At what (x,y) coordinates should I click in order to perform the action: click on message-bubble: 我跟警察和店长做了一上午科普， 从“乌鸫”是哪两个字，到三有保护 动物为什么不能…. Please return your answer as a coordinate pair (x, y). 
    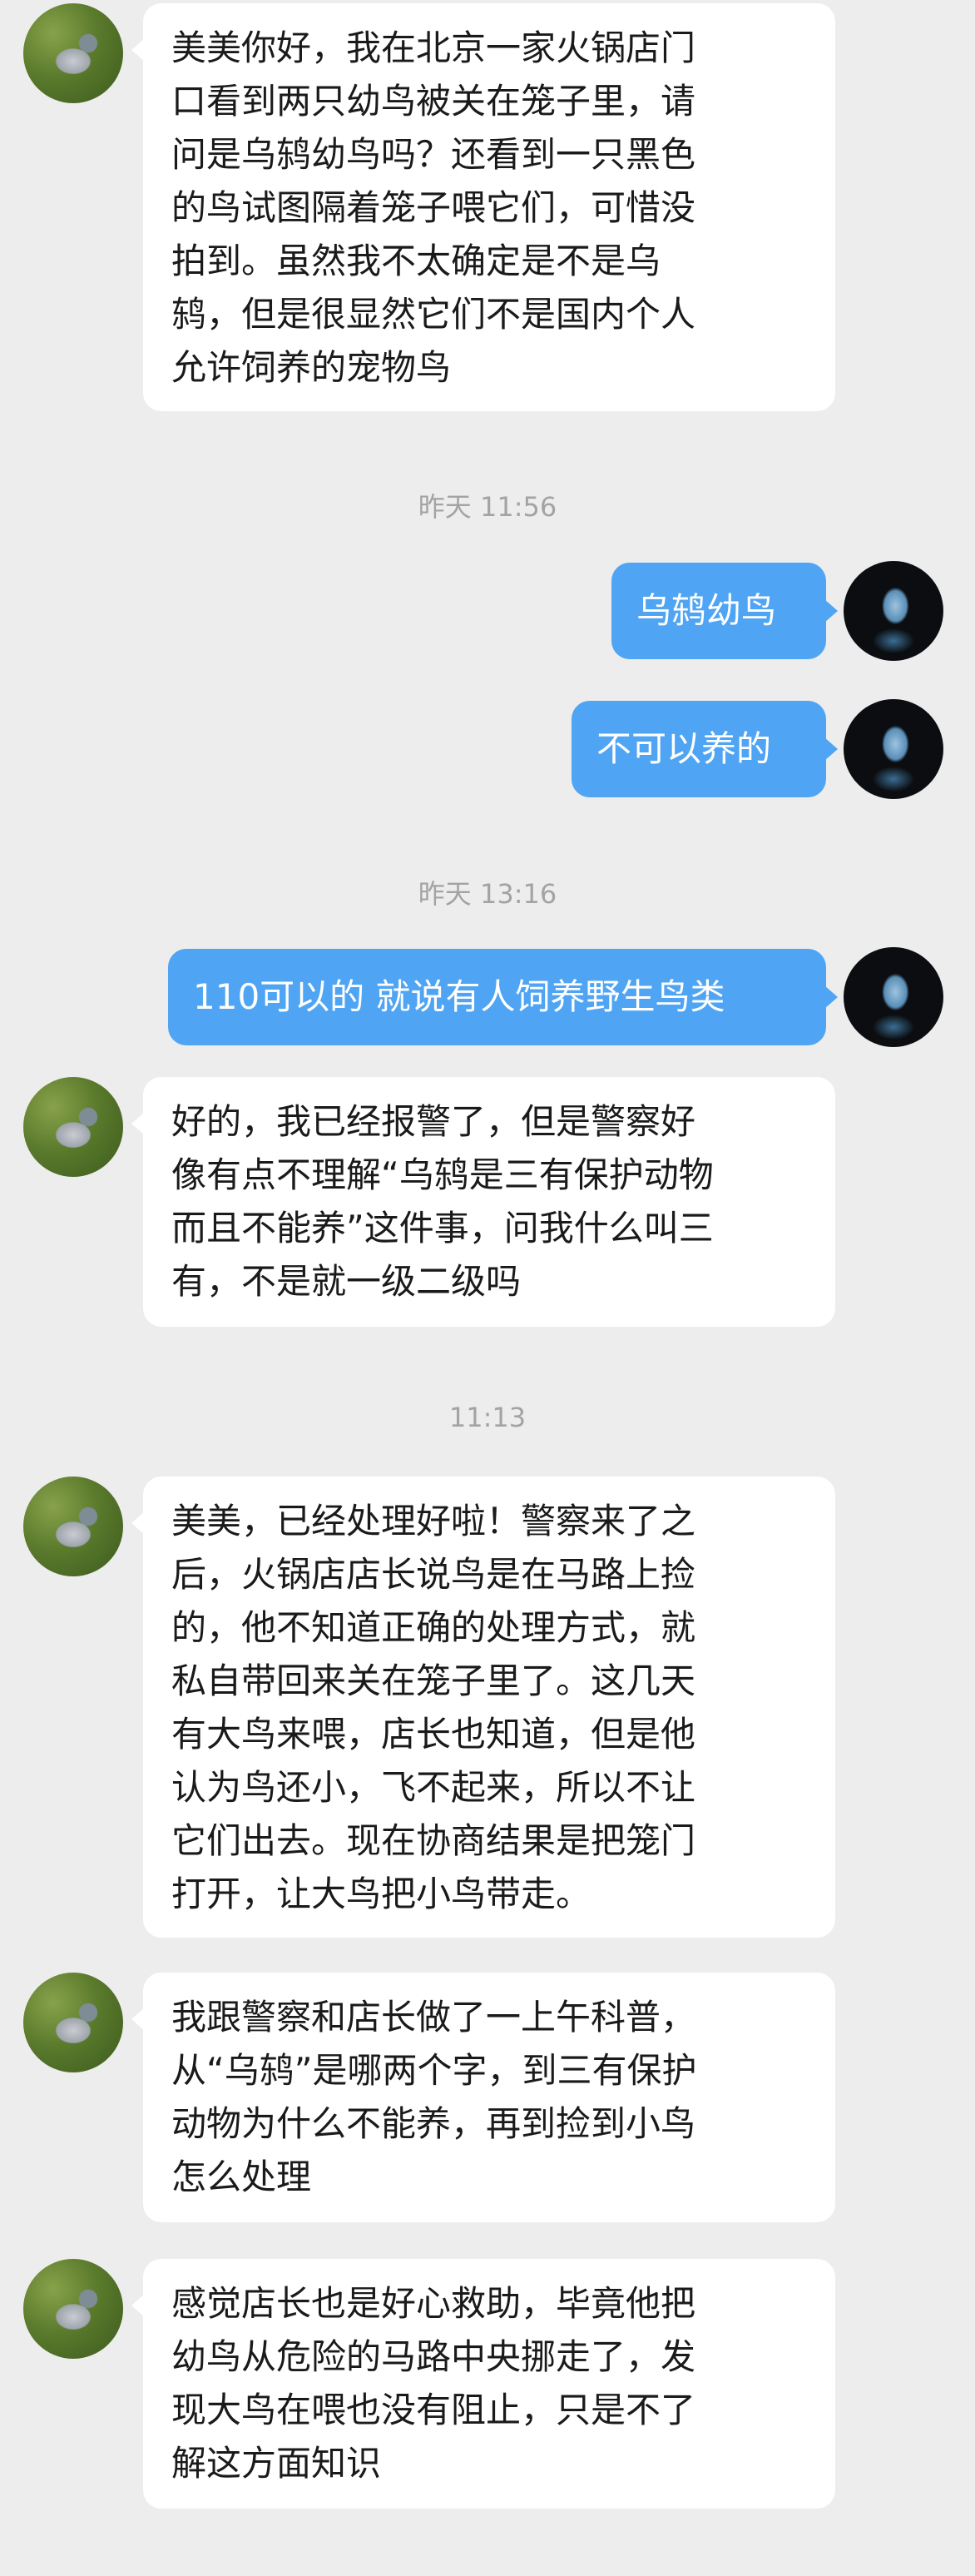
    Looking at the image, I should click on (483, 2097).